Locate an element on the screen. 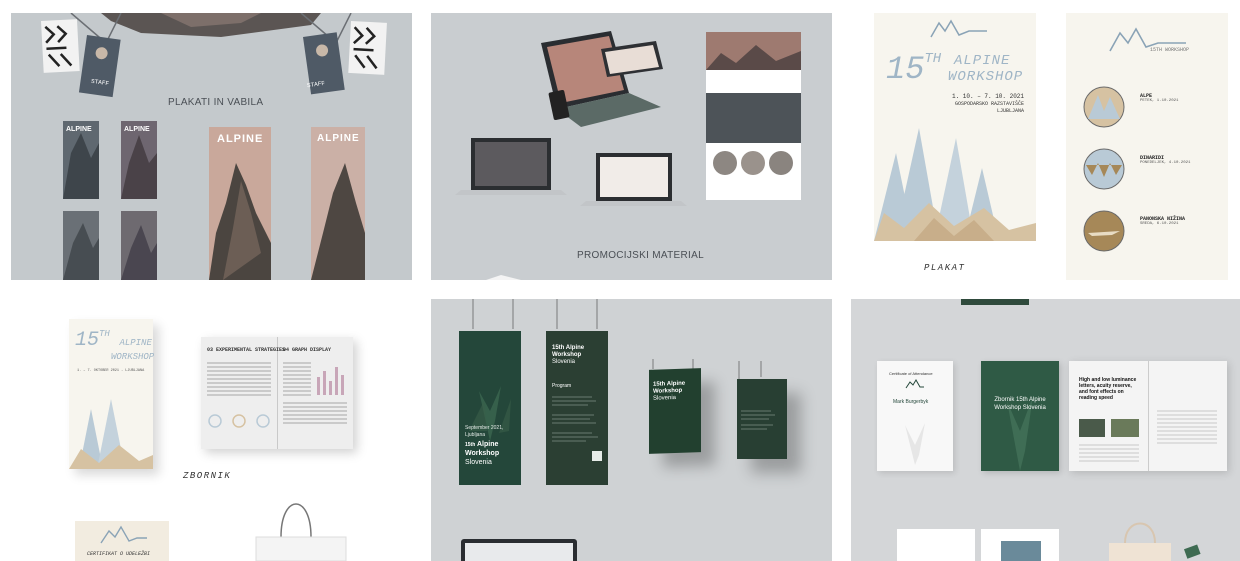 This screenshot has width=1240, height=561. program-item-date: PETEK, 1.10.2021 is located at coordinates (1159, 101).